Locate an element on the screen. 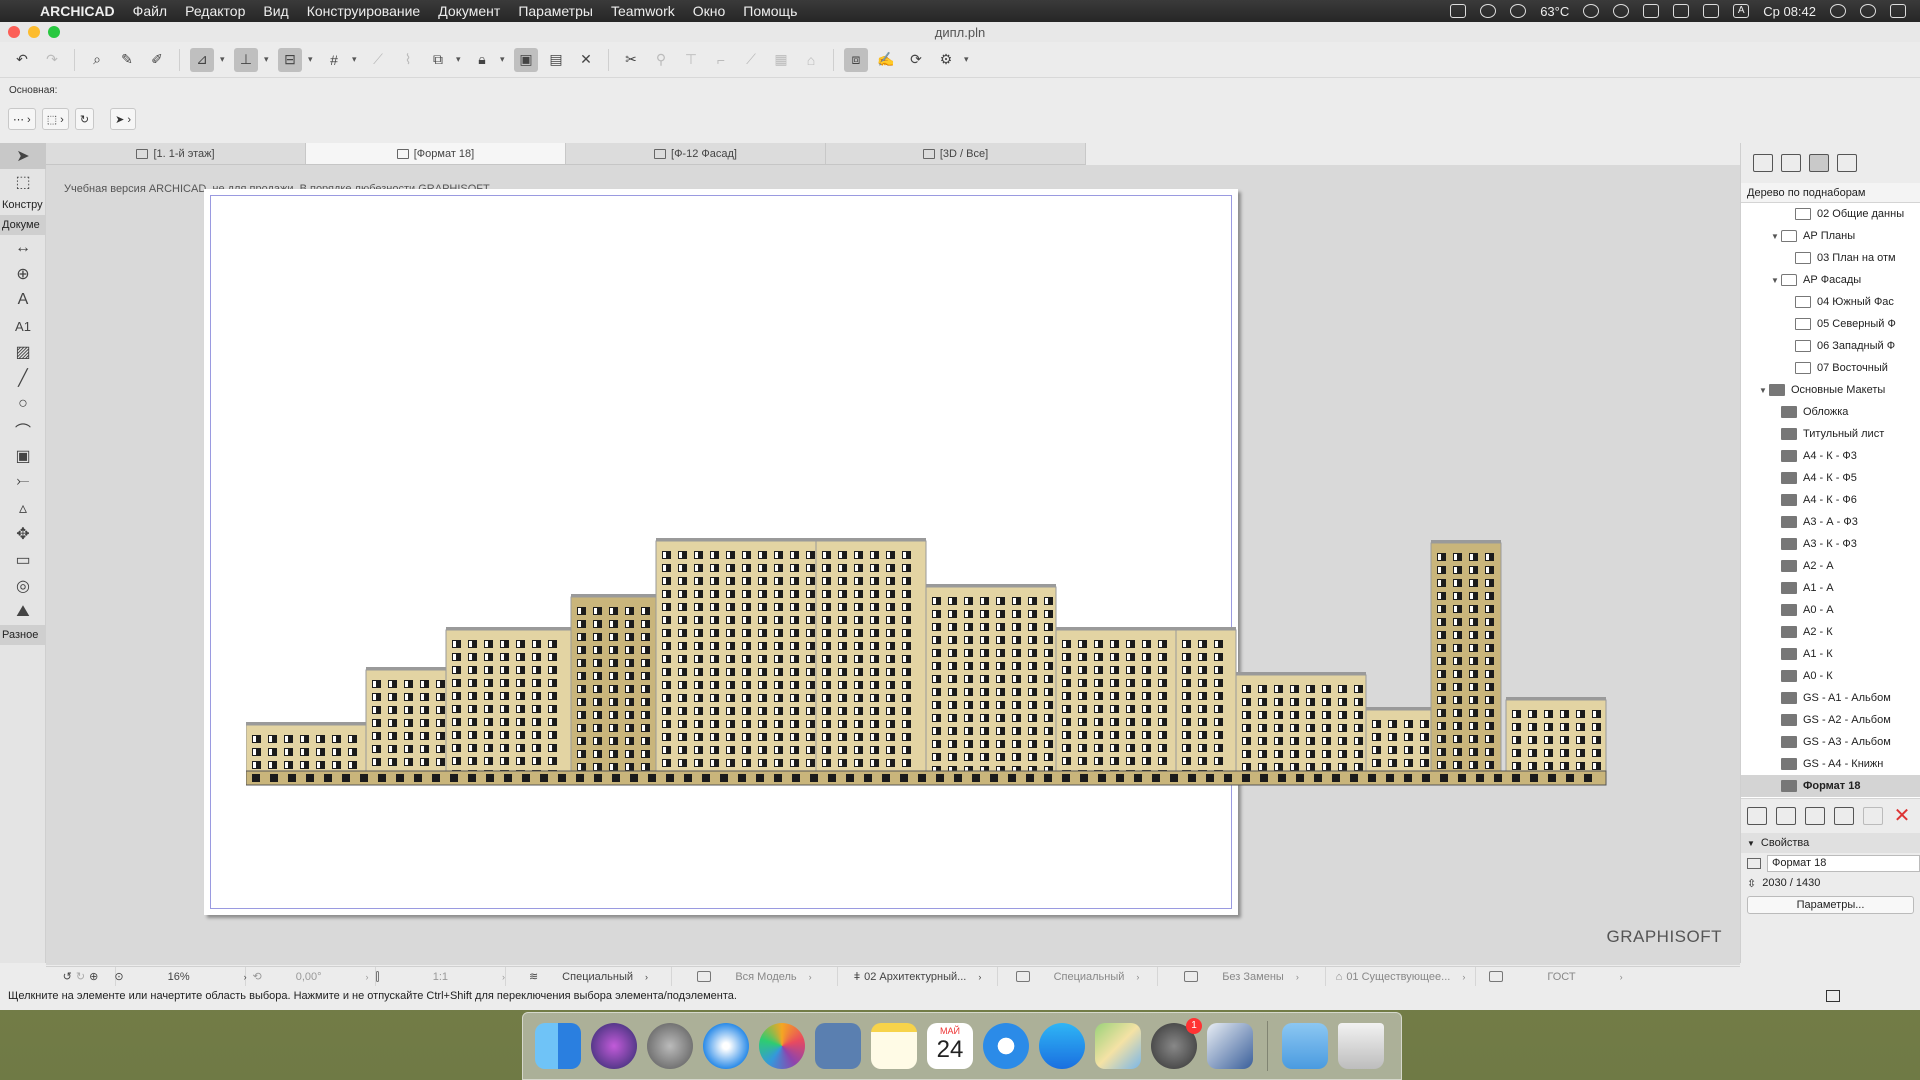  tree-item: А1 - А is located at coordinates (1830, 588).